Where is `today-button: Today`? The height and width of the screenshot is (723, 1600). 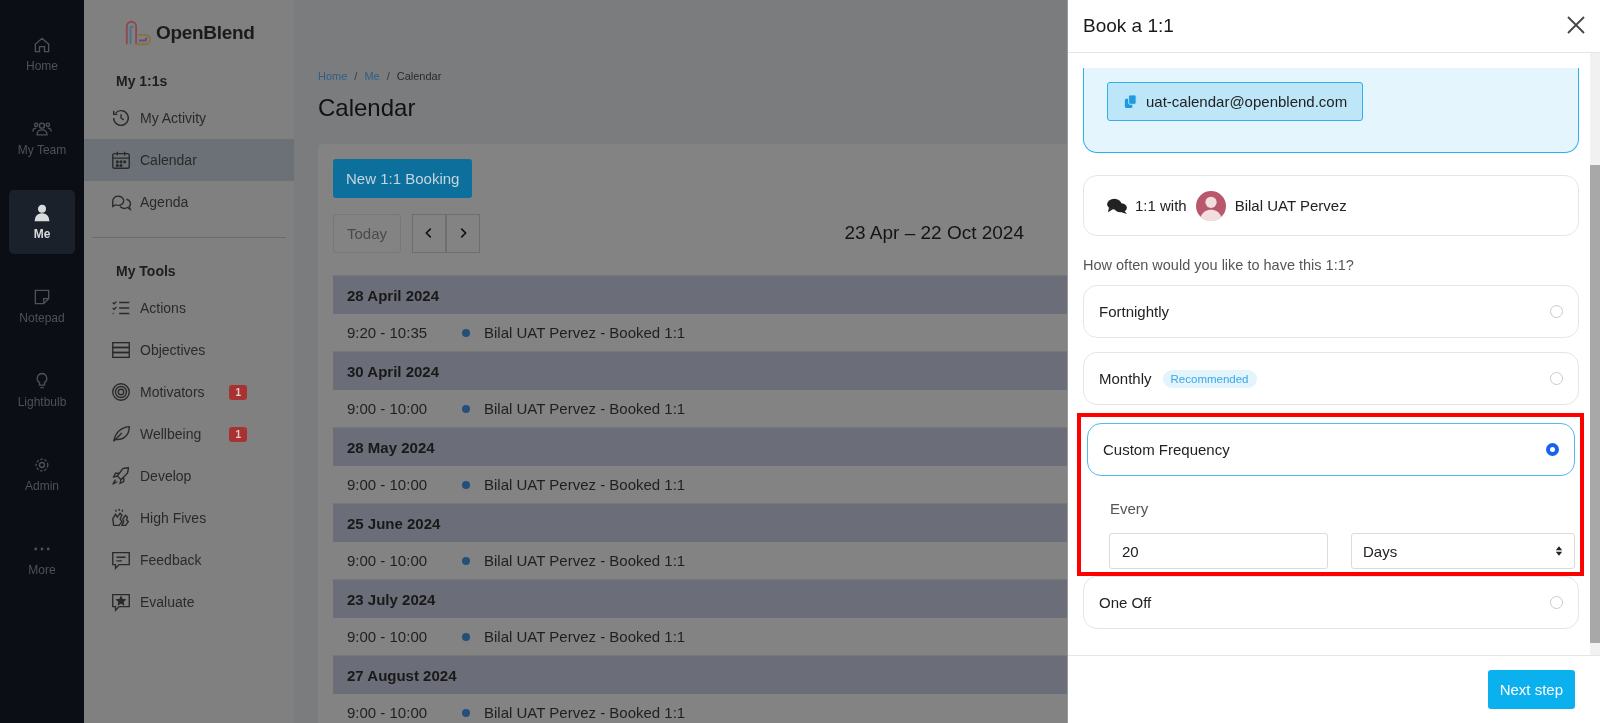
today-button: Today is located at coordinates (367, 233).